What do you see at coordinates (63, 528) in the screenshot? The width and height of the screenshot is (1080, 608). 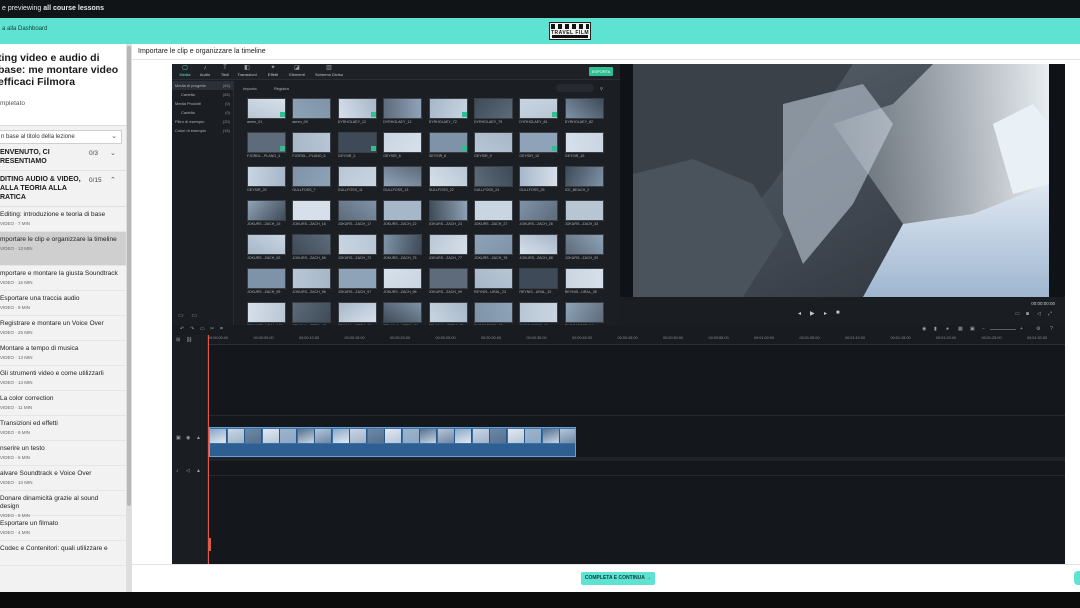 I see `lesson-item: Esportare un filmato VIDEO · 4 MIN` at bounding box center [63, 528].